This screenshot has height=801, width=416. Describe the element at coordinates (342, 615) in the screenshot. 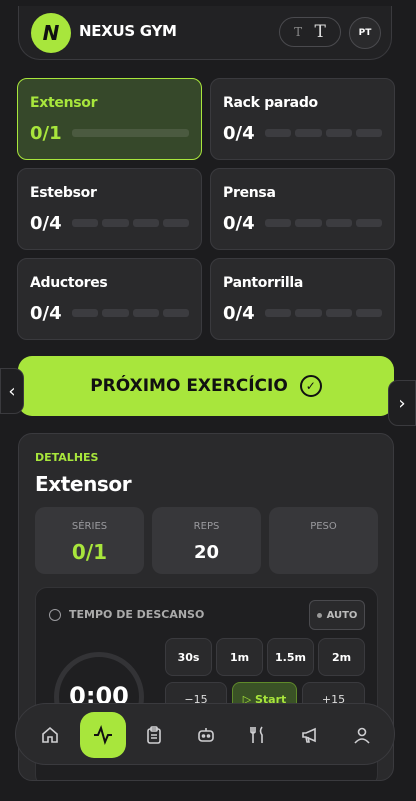

I see `auto-label: AUTO` at that location.